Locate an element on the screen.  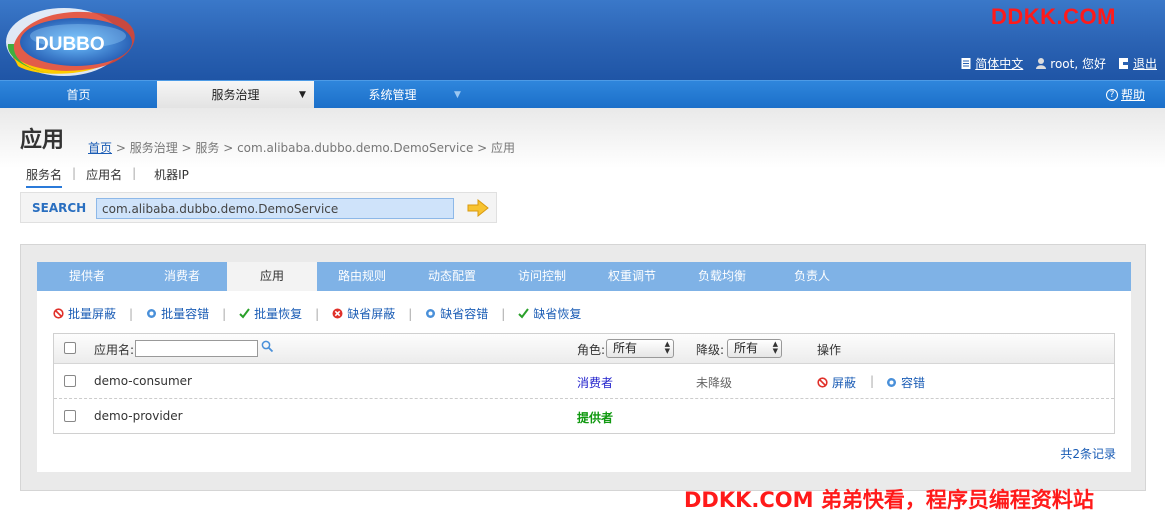
select-all-checkbox is located at coordinates (70, 348).